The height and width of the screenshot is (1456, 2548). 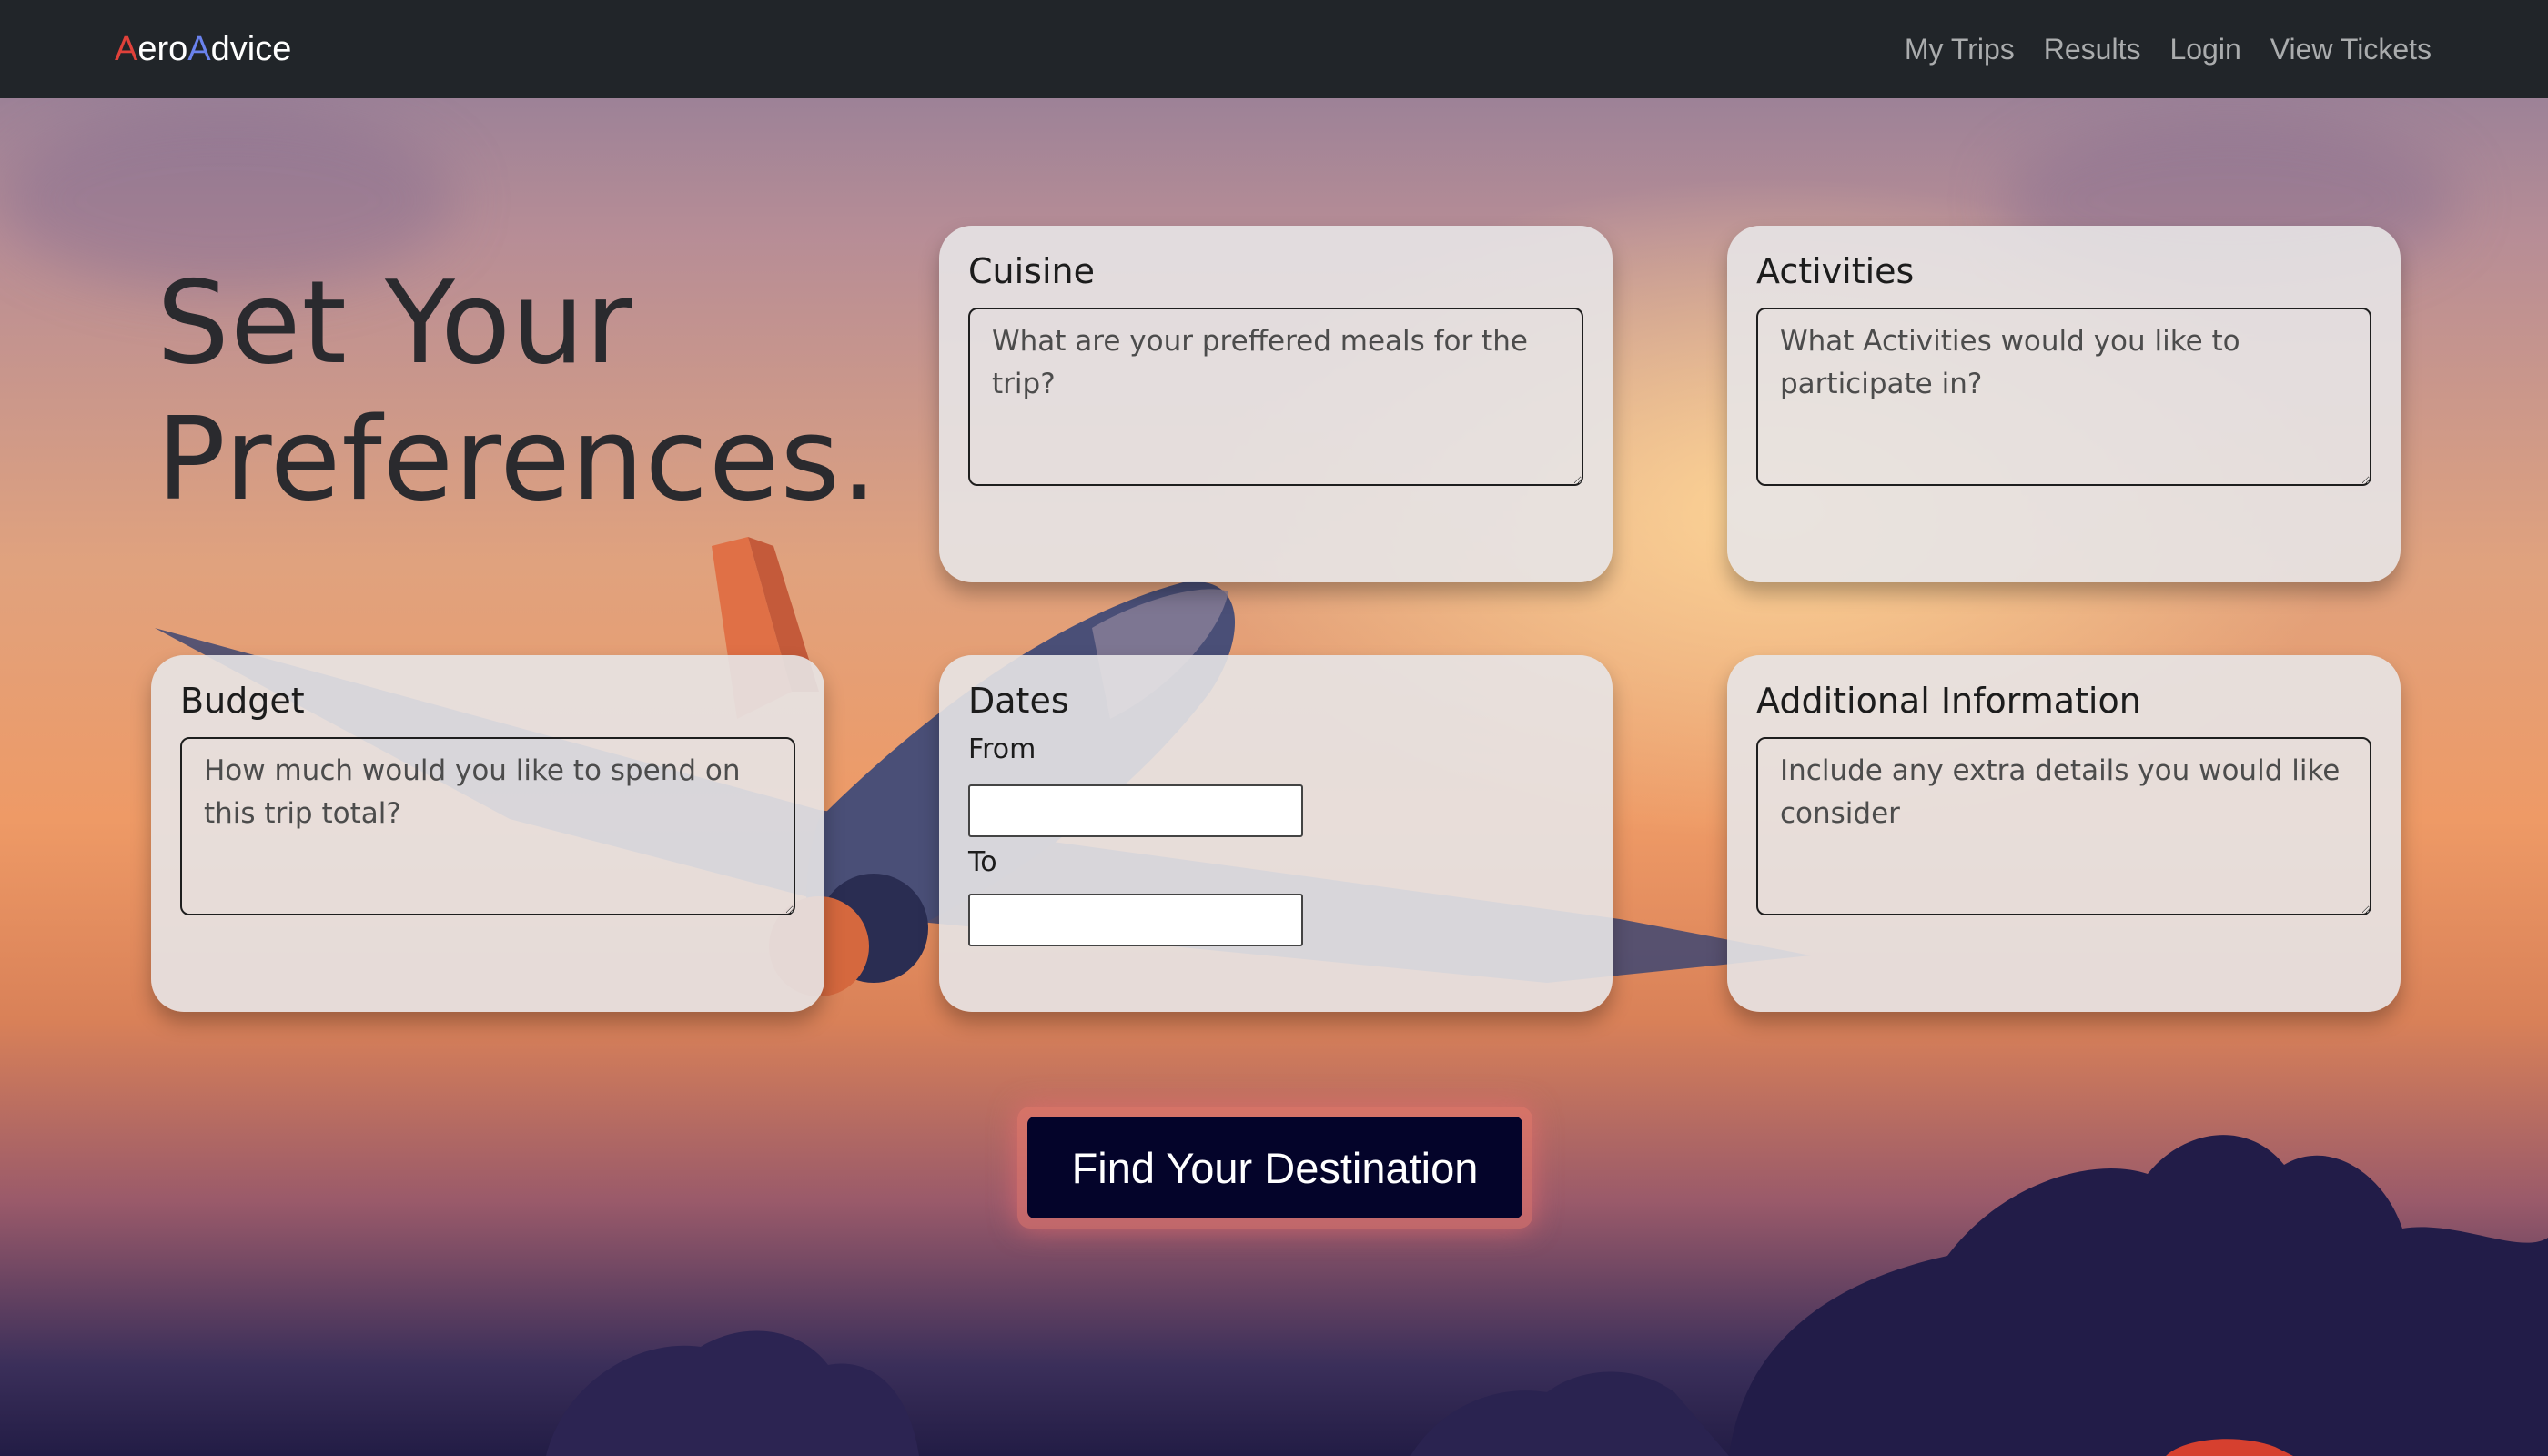 I want to click on budget-card: Budget, so click(x=488, y=834).